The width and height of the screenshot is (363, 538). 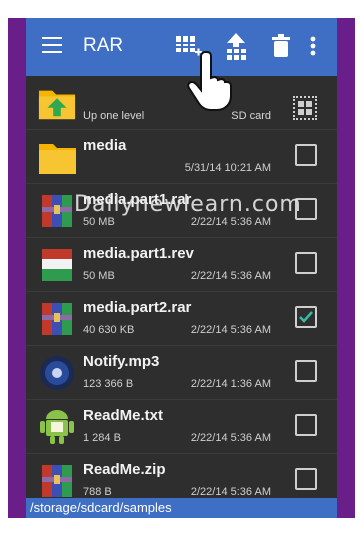 I want to click on select-all-icon, so click(x=305, y=108).